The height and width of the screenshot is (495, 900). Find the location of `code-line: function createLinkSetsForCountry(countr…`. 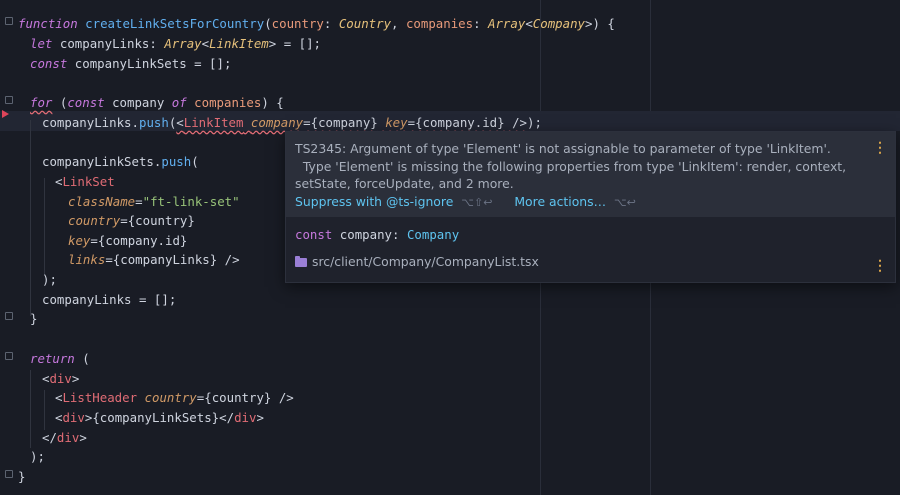

code-line: function createLinkSetsForCountry(countr… is located at coordinates (316, 23).